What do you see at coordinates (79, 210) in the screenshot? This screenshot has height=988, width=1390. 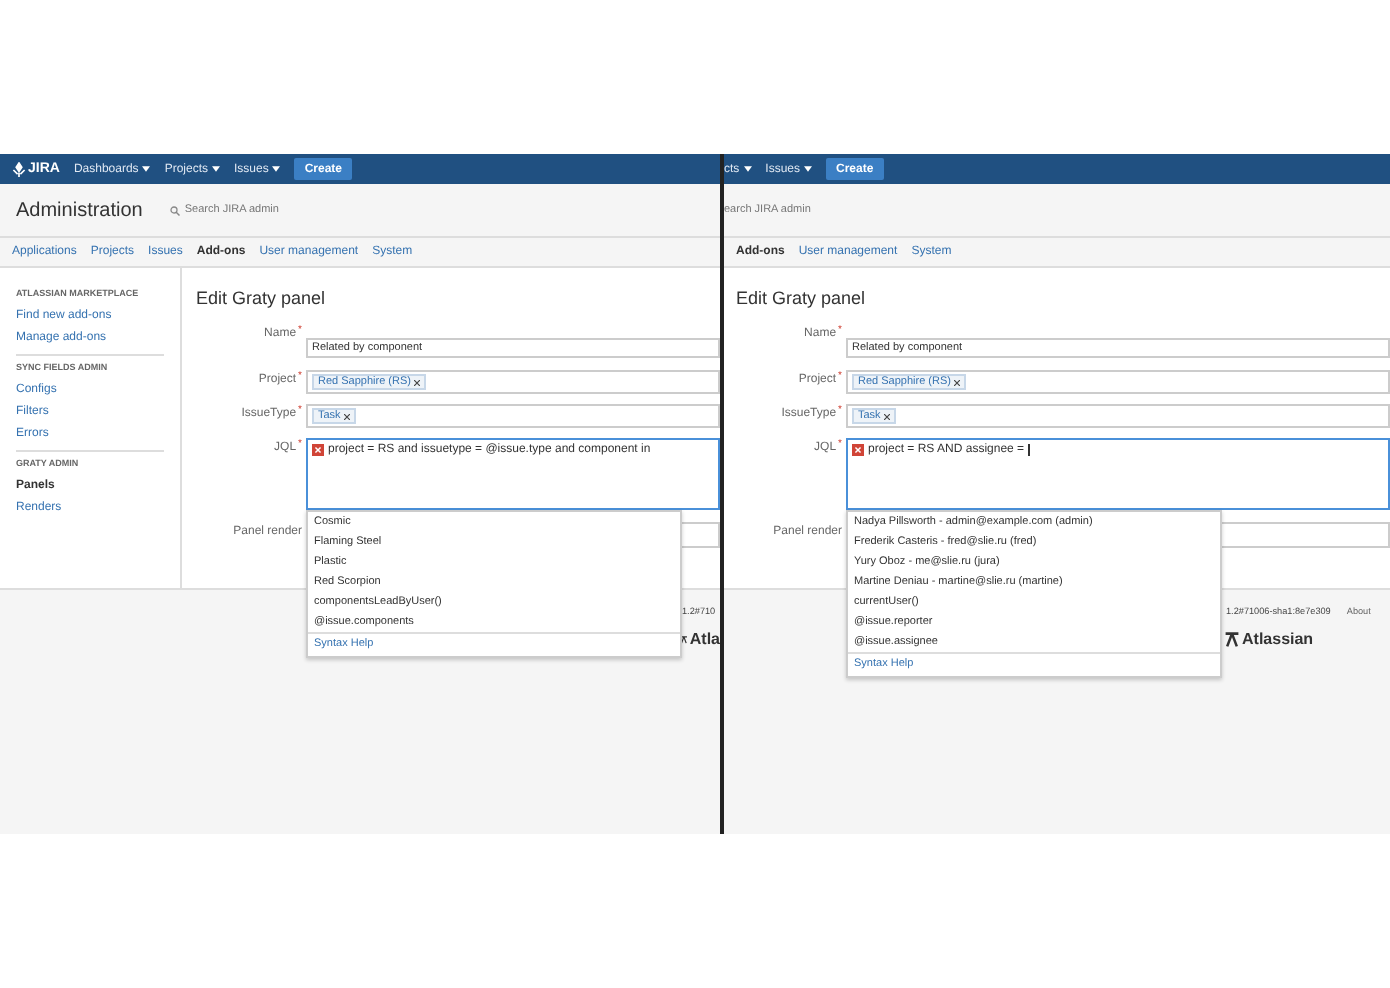 I see `admin-title: Administration` at bounding box center [79, 210].